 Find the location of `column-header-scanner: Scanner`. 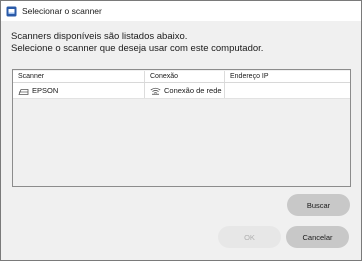

column-header-scanner: Scanner is located at coordinates (79, 76).